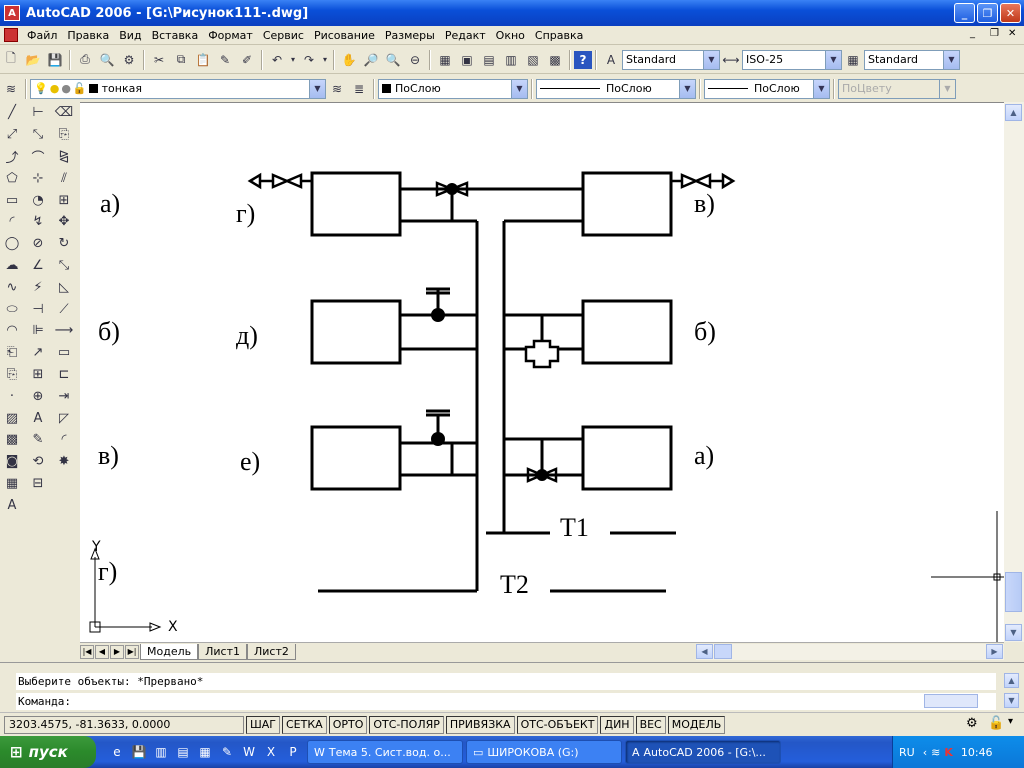  I want to click on cmd-hscroll, so click(951, 701).